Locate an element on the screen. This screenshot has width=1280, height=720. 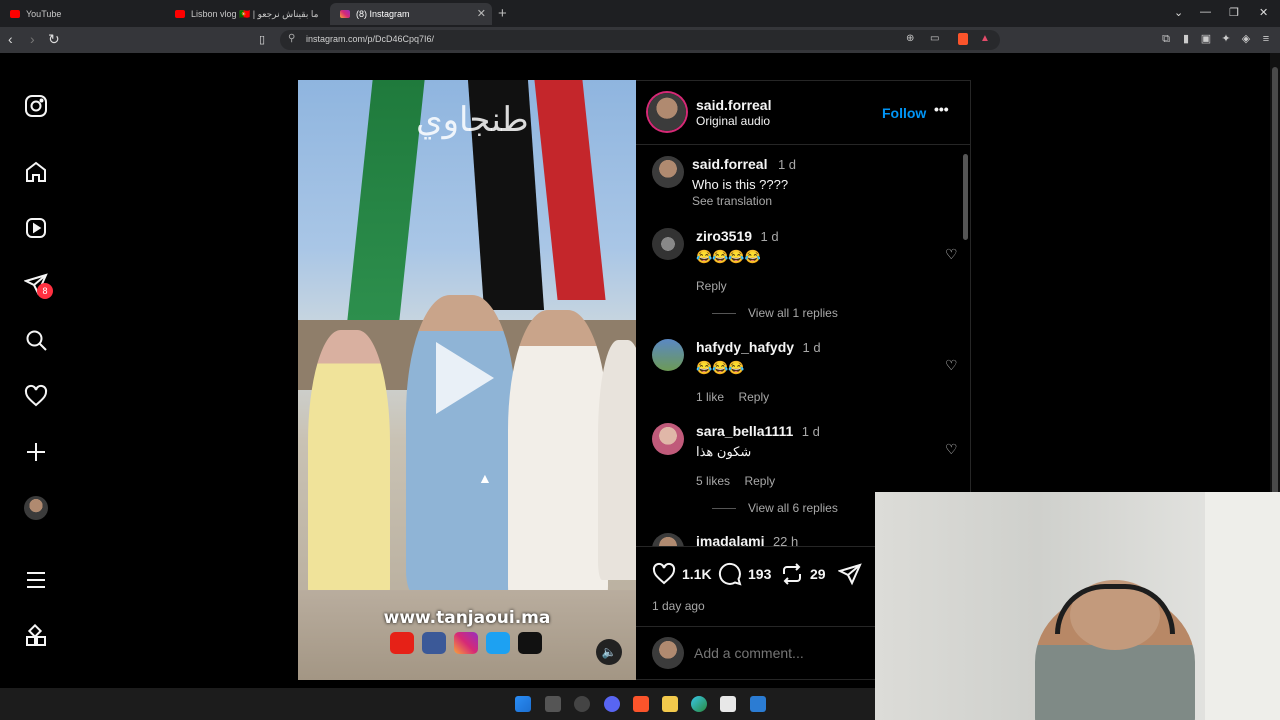
notification-badge: 8 is located at coordinates (45, 291).